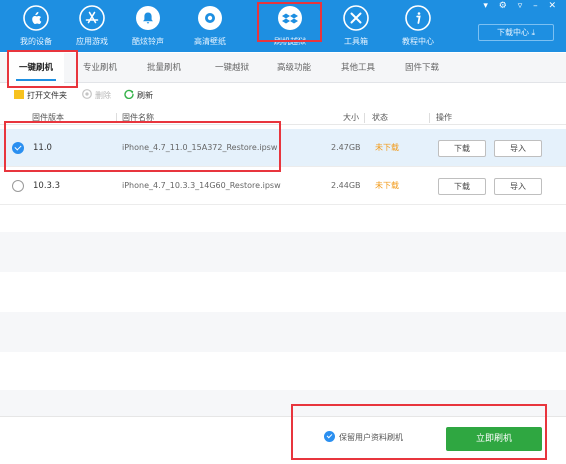  Describe the element at coordinates (138, 117) in the screenshot. I see `header-name: 固件名称` at that location.